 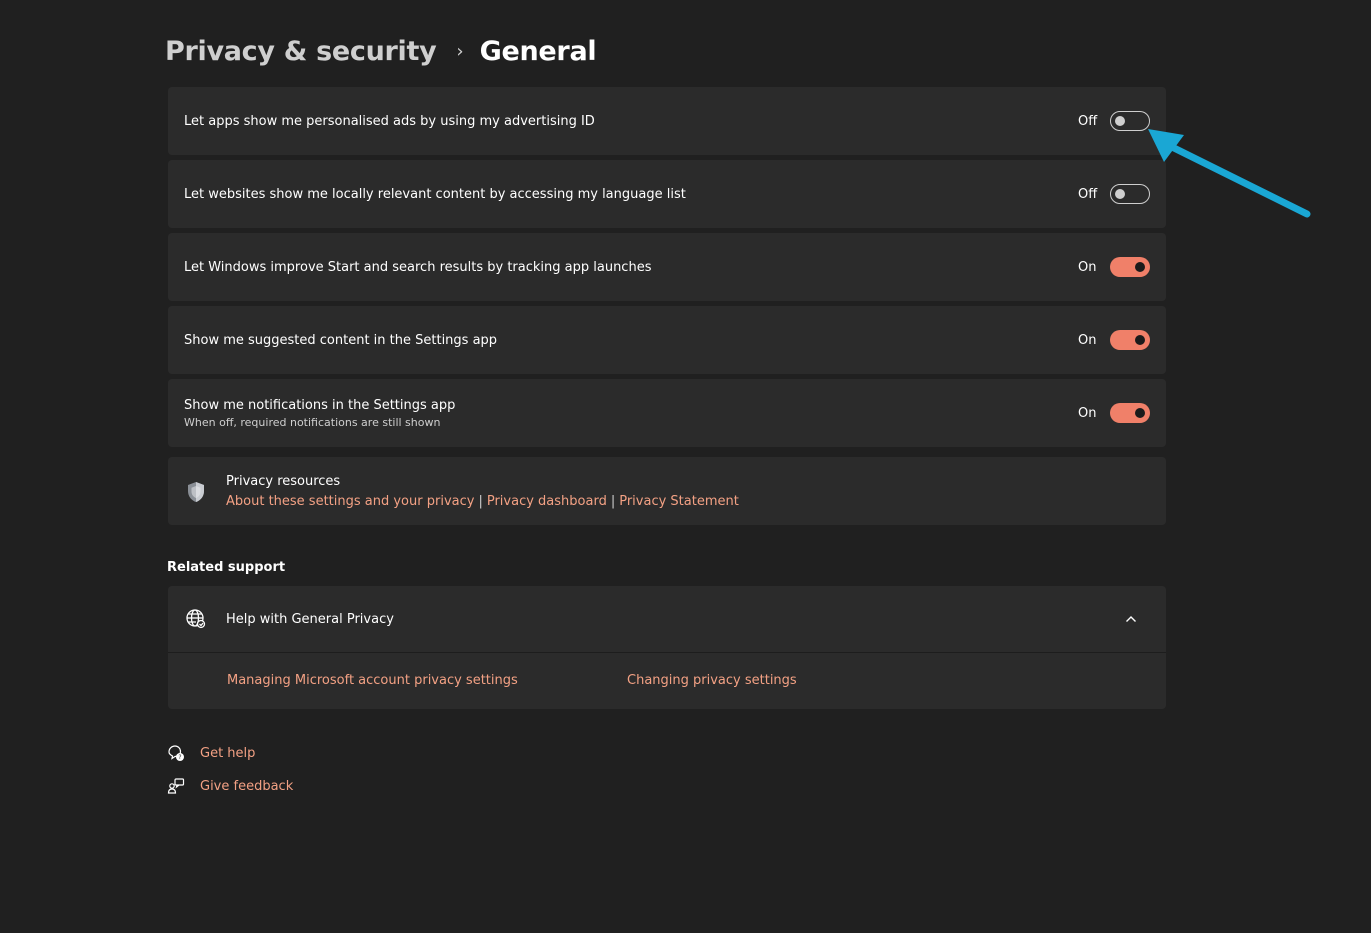 I want to click on page-title: General, so click(x=538, y=51).